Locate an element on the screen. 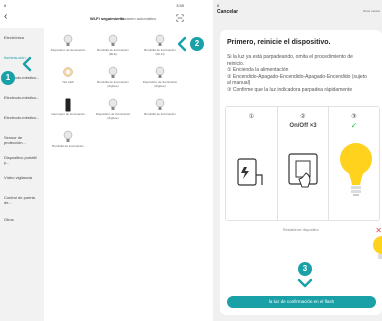 The height and width of the screenshot is (321, 382). error-x-icon: ✕ is located at coordinates (378, 230).